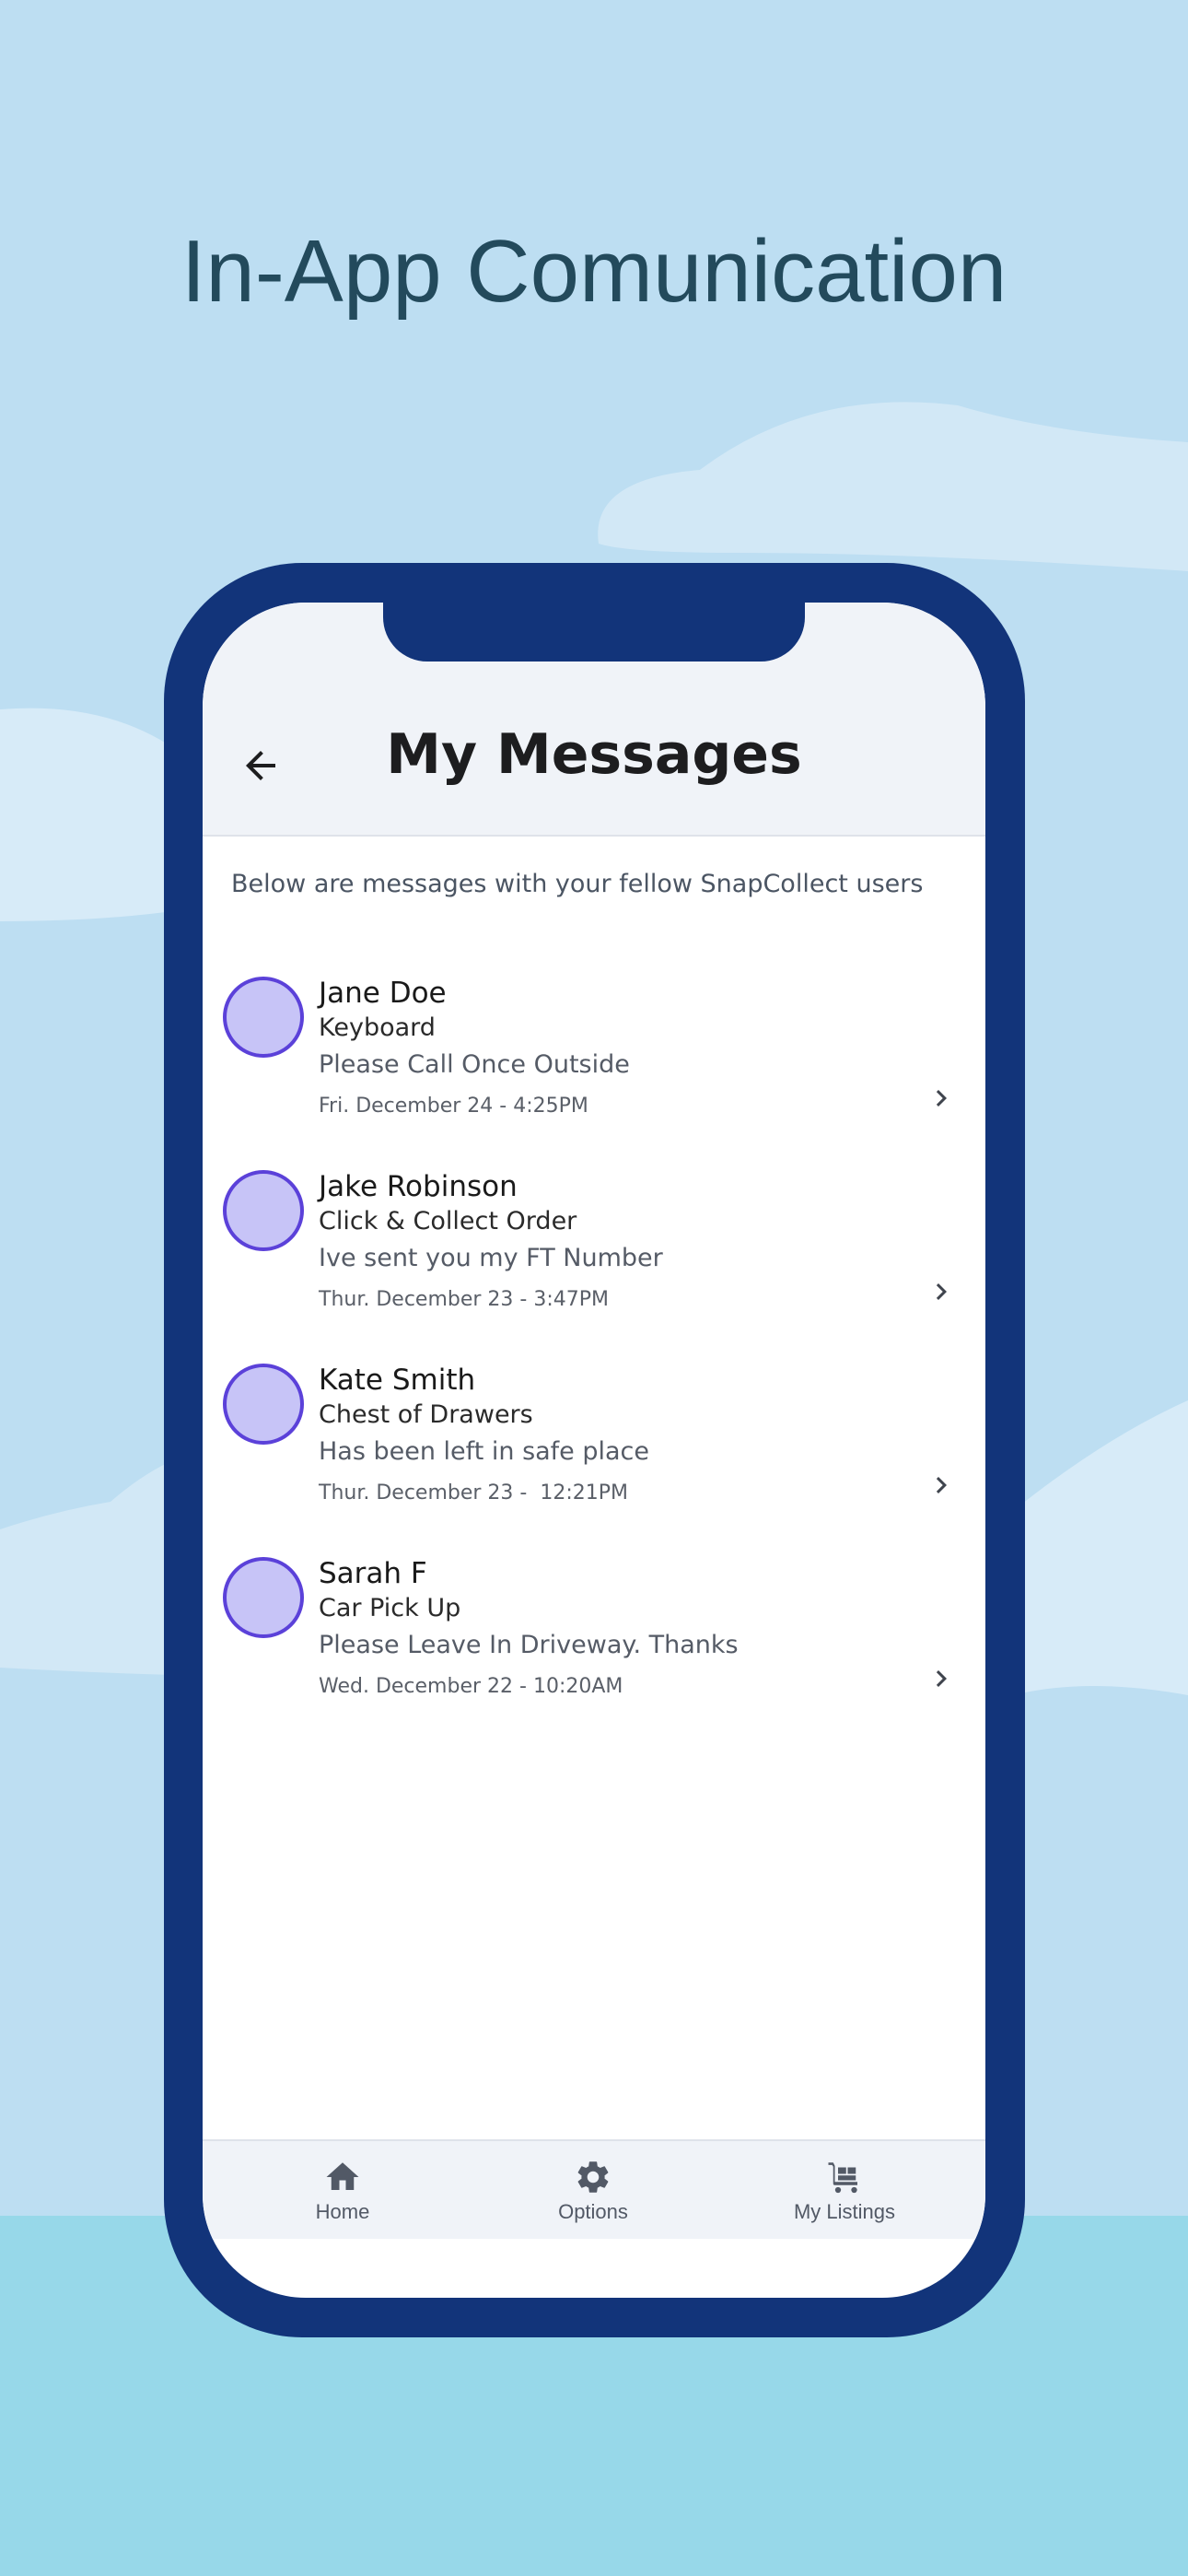  Describe the element at coordinates (342, 2211) in the screenshot. I see `nav-home-label: Home` at that location.